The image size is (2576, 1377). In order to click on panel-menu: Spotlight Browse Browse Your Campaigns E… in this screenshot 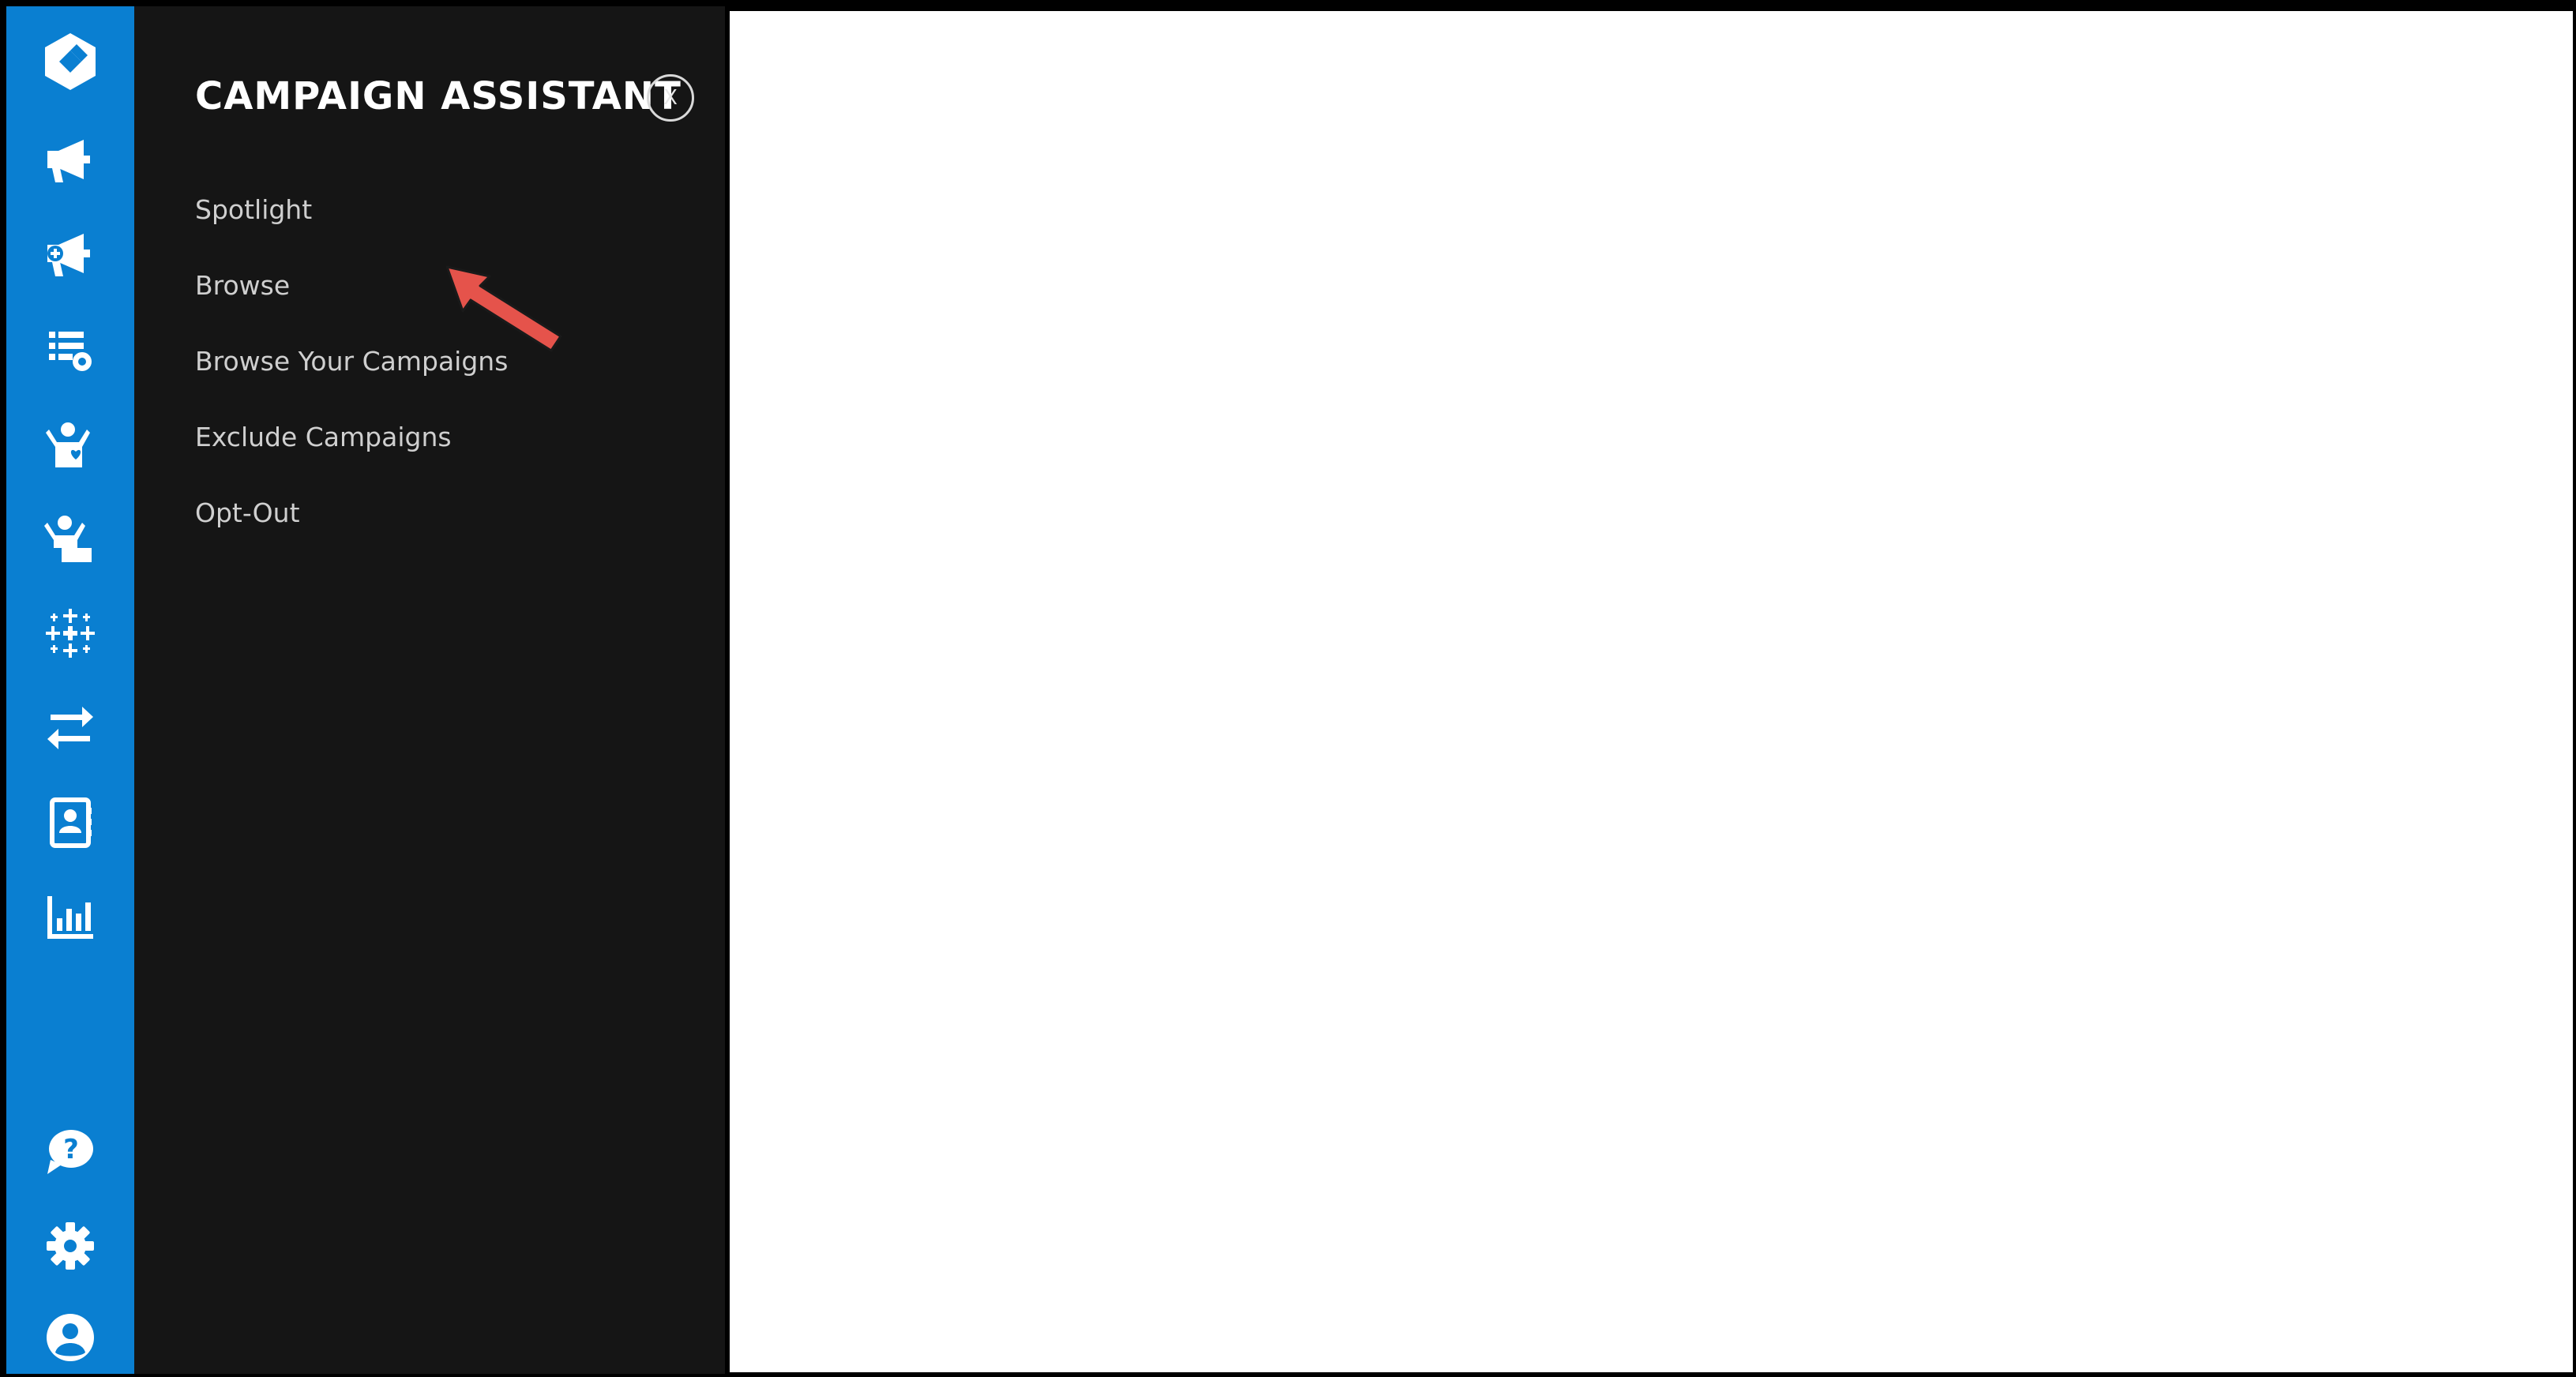, I will do `click(351, 361)`.